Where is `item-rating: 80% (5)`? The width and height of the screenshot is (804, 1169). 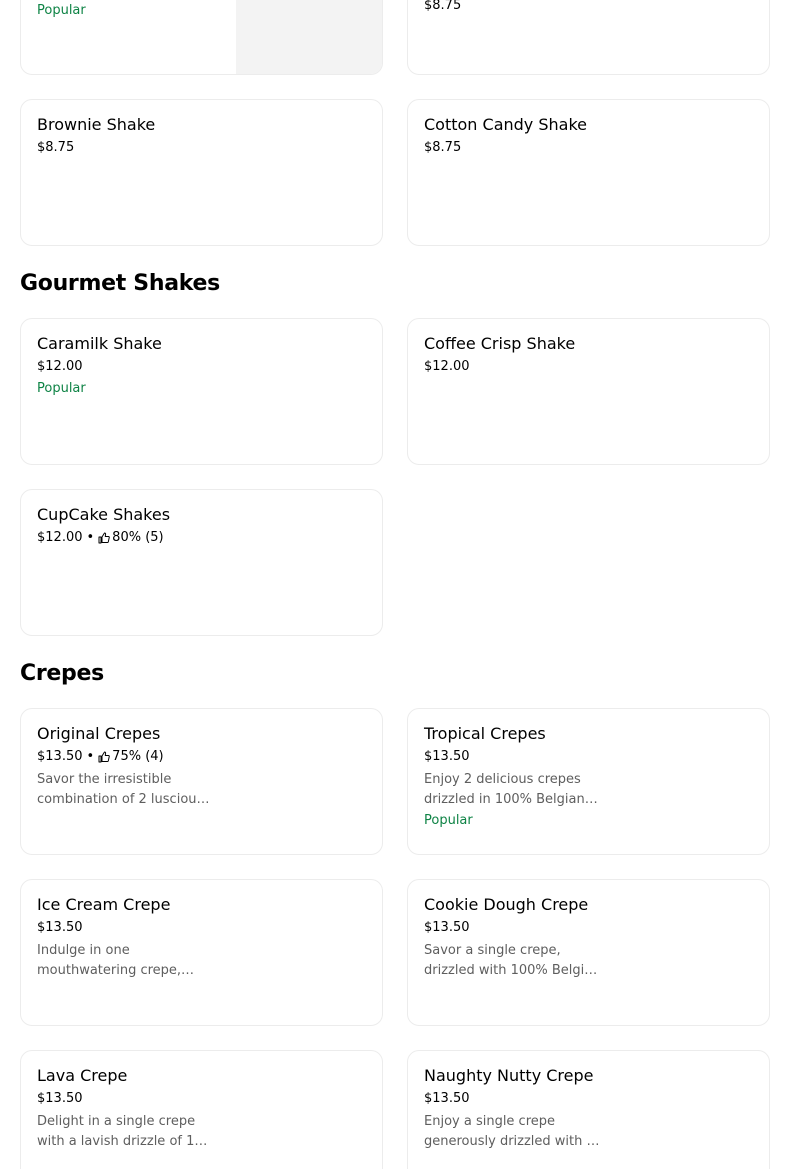 item-rating: 80% (5) is located at coordinates (138, 537).